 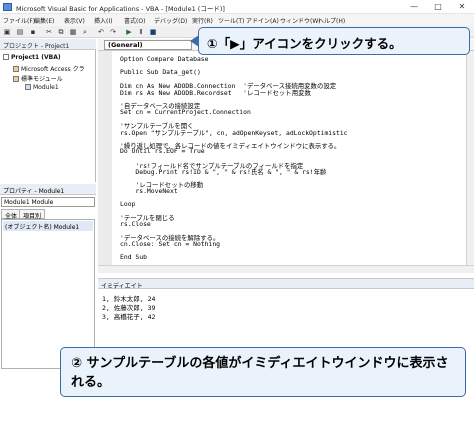 What do you see at coordinates (48, 202) in the screenshot?
I see `properties-object-combo: Module1 Module` at bounding box center [48, 202].